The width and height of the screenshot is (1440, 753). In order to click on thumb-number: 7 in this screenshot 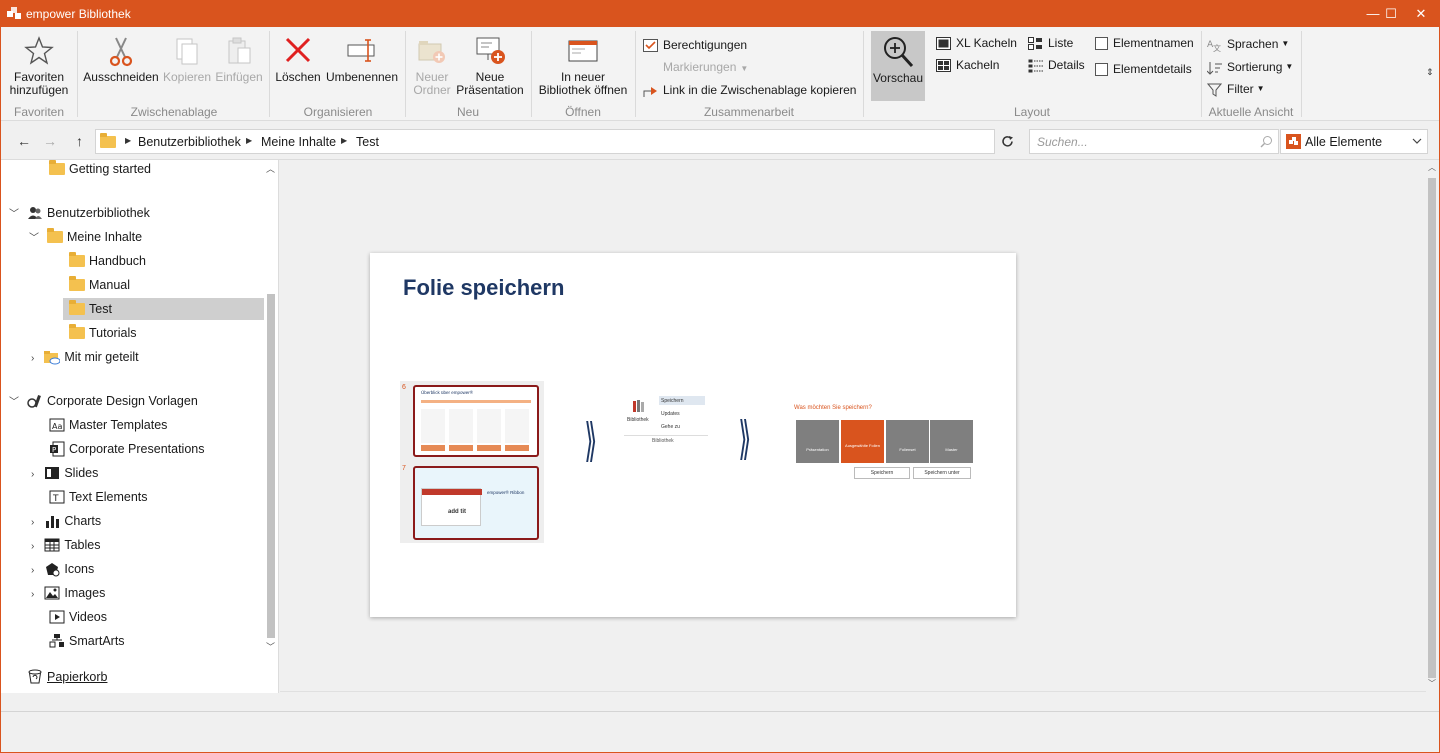, I will do `click(404, 468)`.